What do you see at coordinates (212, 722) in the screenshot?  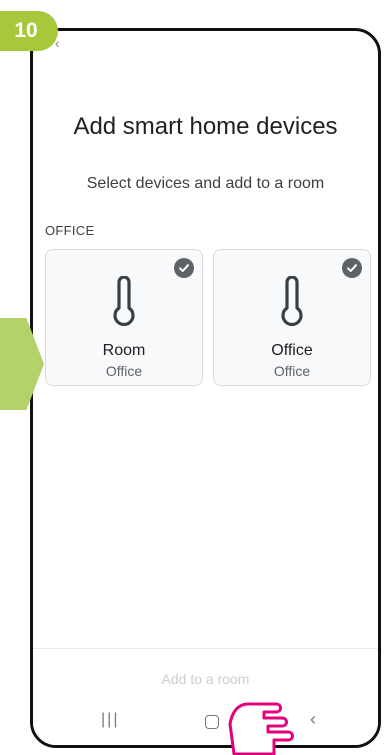 I see `home-icon` at bounding box center [212, 722].